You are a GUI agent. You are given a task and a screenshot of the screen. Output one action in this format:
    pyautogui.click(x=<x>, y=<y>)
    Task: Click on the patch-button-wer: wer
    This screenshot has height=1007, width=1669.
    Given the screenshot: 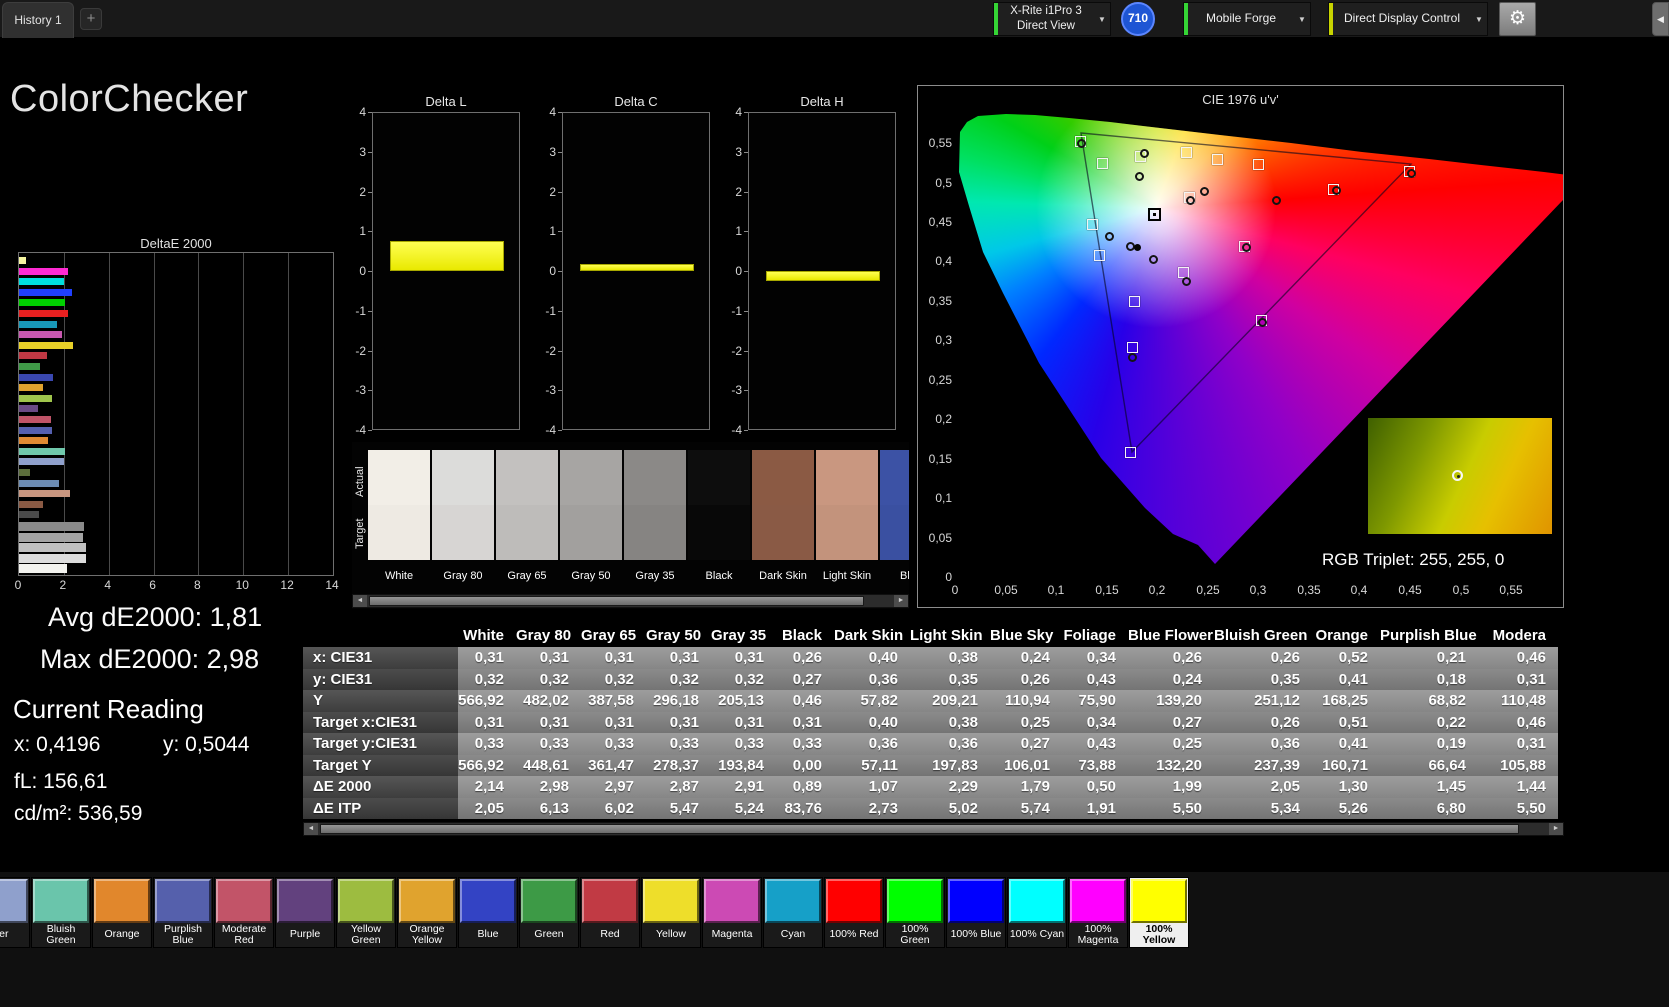 What is the action you would take?
    pyautogui.click(x=15, y=912)
    